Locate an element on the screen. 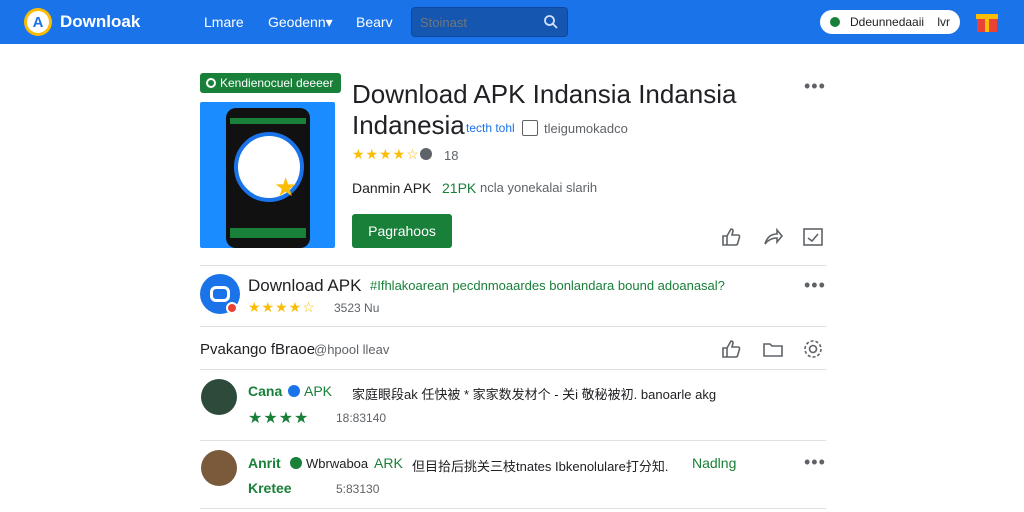 The height and width of the screenshot is (512, 1024). status-dot-icon is located at coordinates (835, 22).